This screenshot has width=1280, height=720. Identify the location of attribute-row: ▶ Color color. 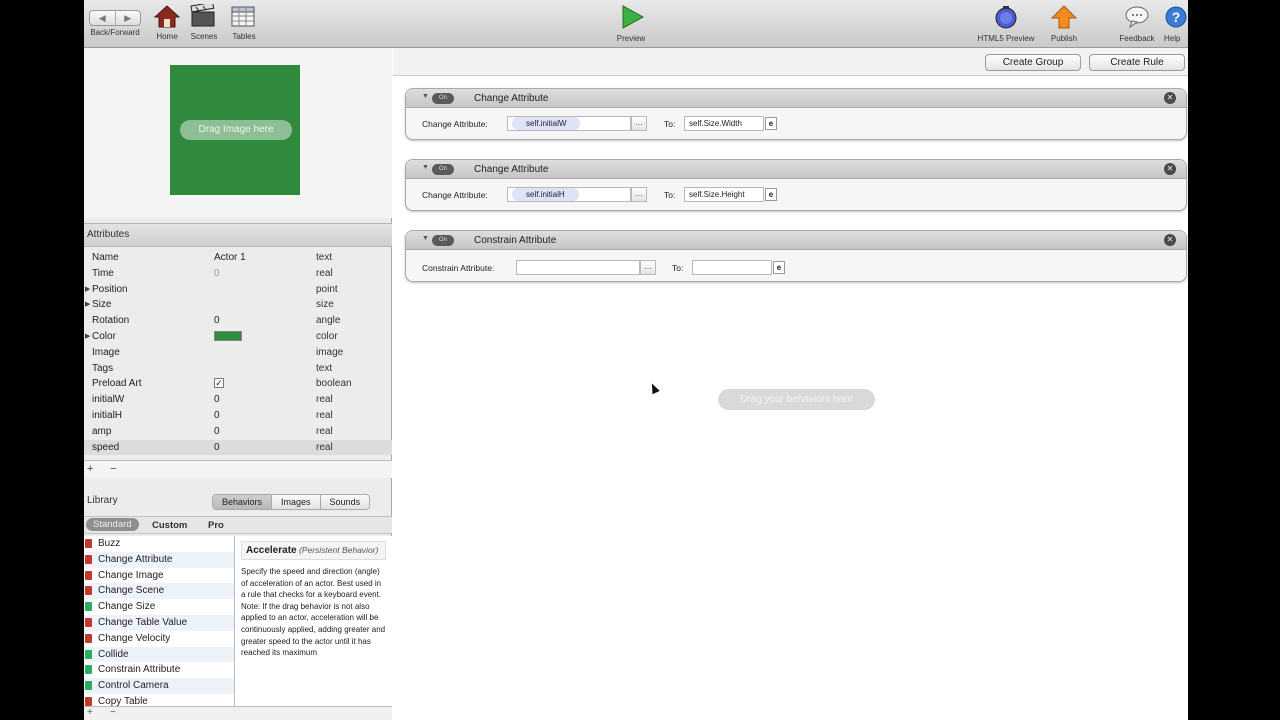
(238, 337).